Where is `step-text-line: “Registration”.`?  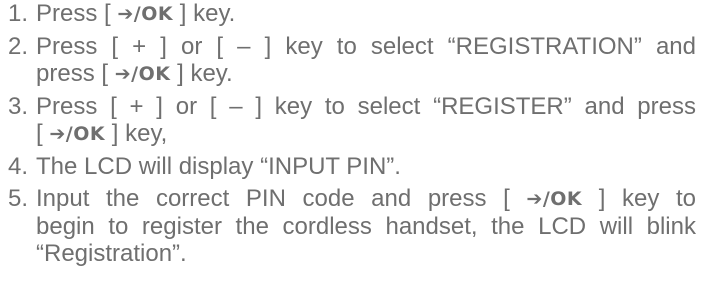
step-text-line: “Registration”. is located at coordinates (111, 253).